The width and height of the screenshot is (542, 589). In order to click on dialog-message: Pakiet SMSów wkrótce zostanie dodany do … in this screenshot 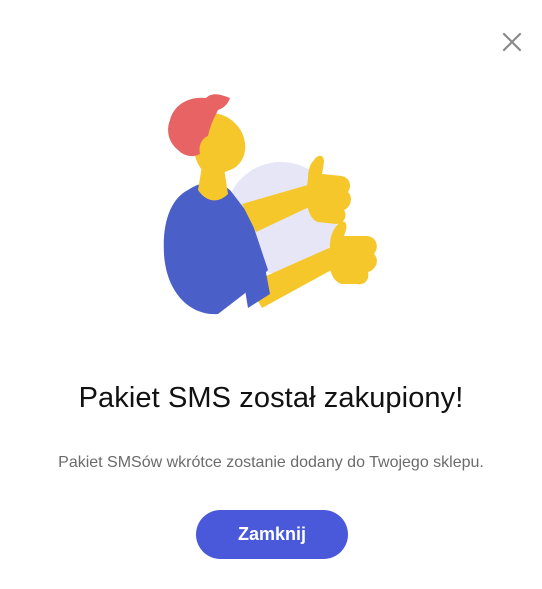, I will do `click(271, 462)`.